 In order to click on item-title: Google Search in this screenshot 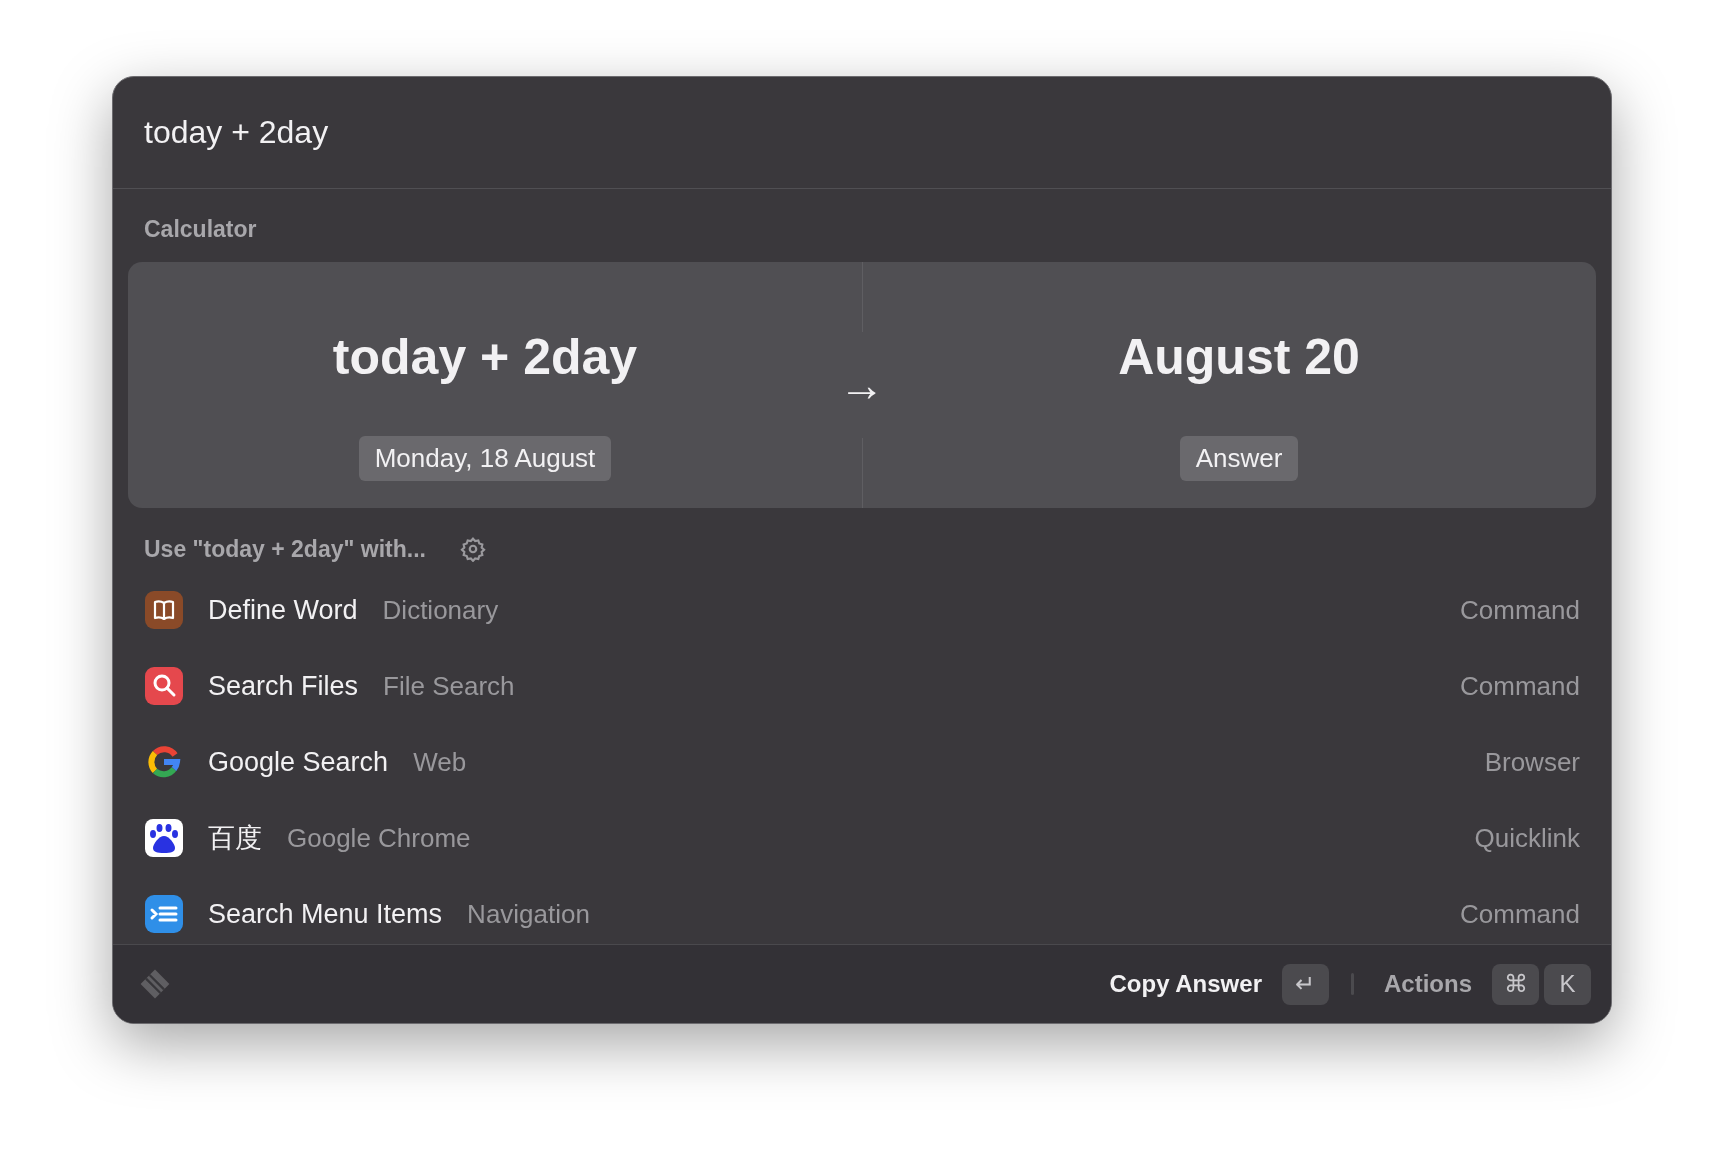, I will do `click(298, 762)`.